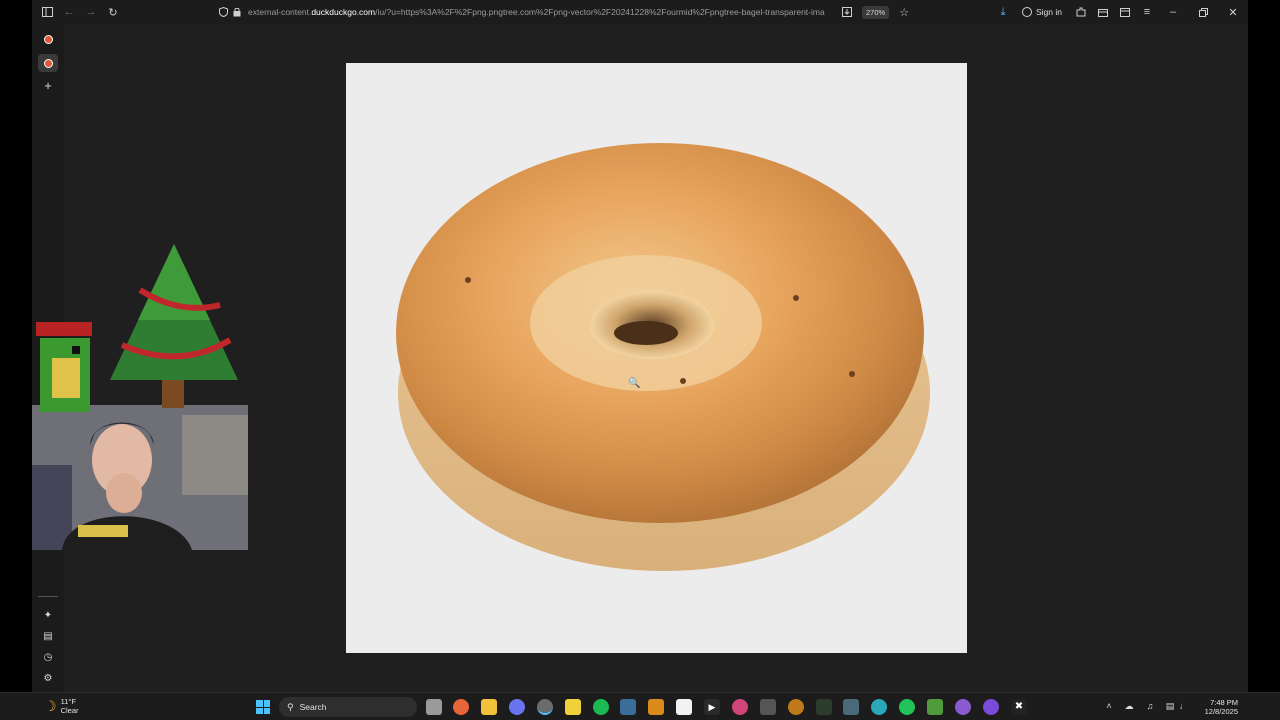 The width and height of the screenshot is (1280, 720). Describe the element at coordinates (1170, 706) in the screenshot. I see `network-icon: ▤` at that location.